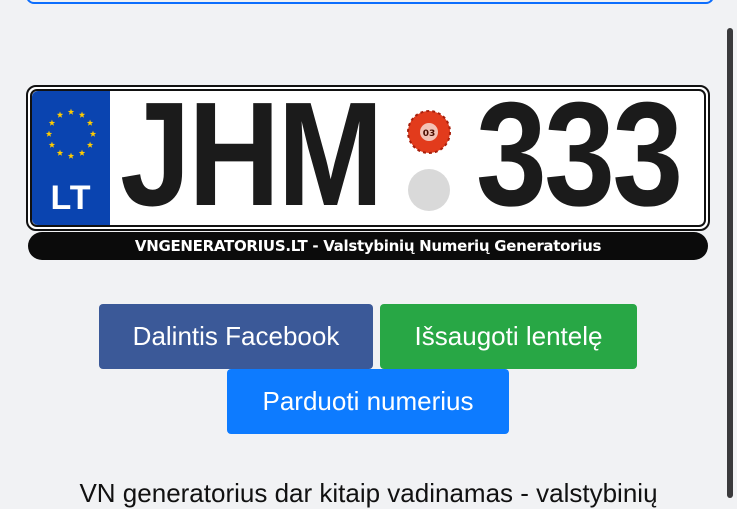  I want to click on country-code: LT, so click(71, 198).